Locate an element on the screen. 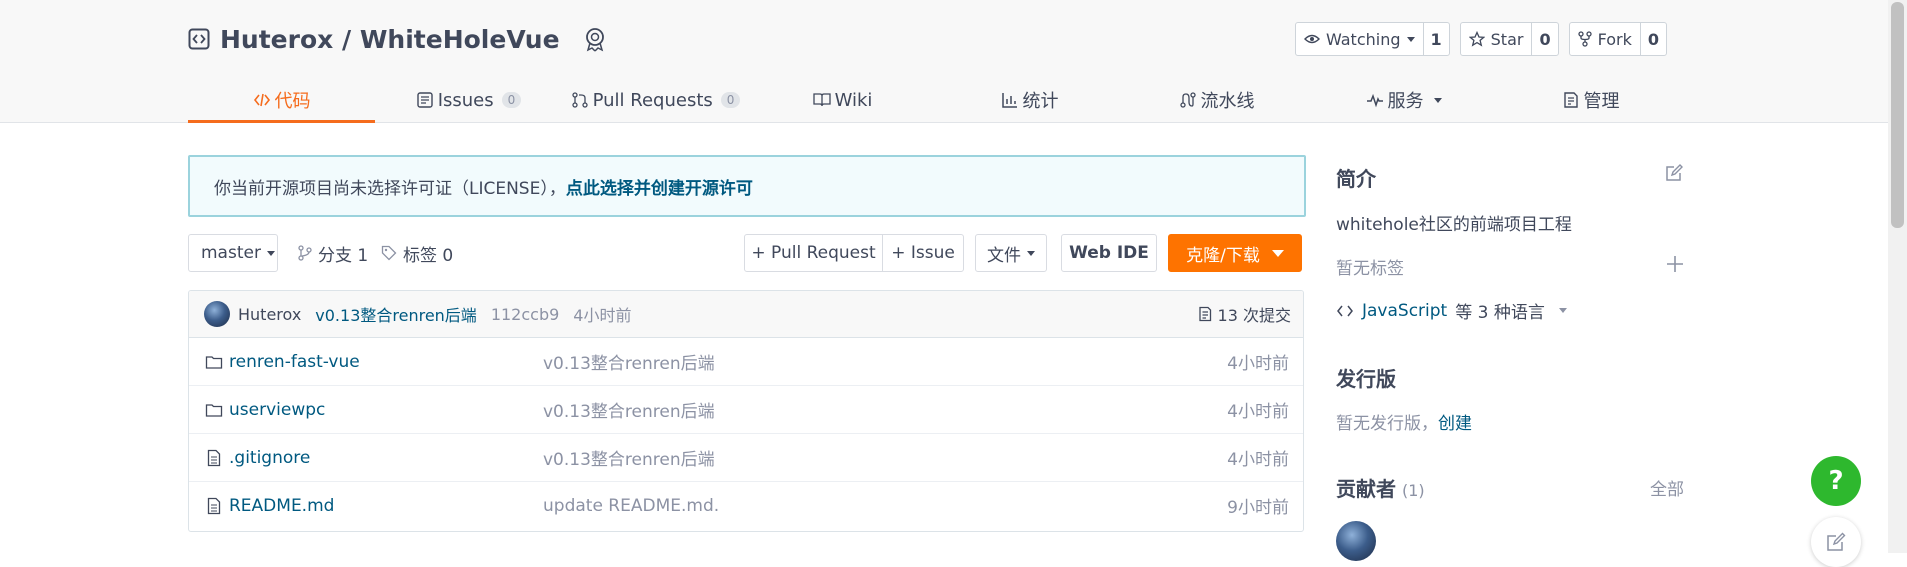 This screenshot has height=567, width=1907. pull-request-icon is located at coordinates (579, 100).